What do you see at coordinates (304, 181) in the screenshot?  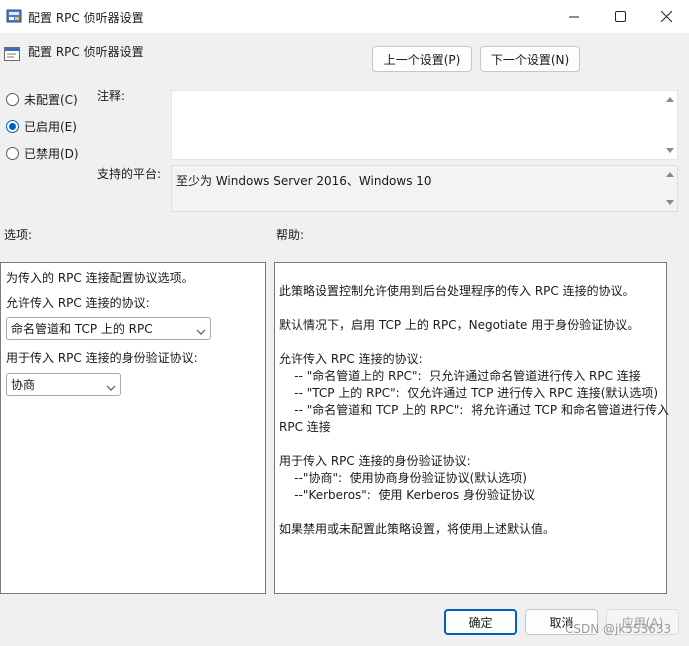 I see `supported-platform-value: 至少为 Windows Server 2016、Windows 10` at bounding box center [304, 181].